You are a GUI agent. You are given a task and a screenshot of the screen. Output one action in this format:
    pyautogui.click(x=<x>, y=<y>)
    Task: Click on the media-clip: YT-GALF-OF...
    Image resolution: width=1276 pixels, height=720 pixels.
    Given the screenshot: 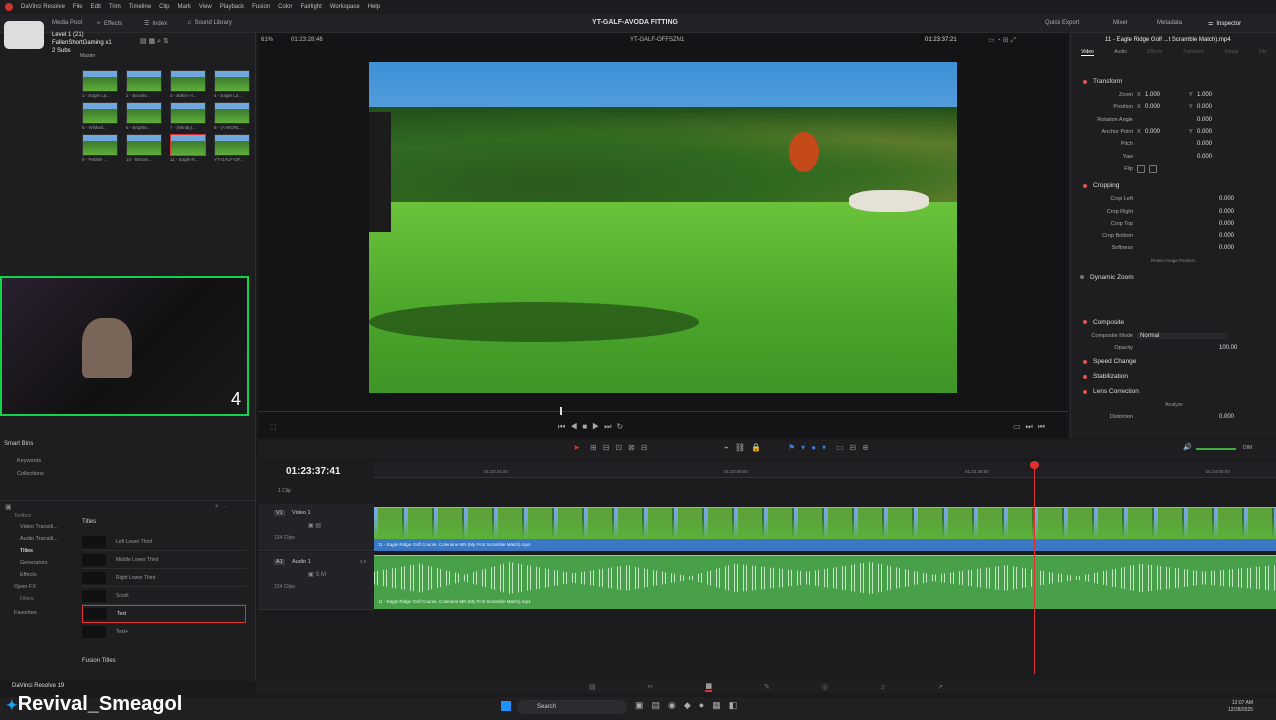 What is the action you would take?
    pyautogui.click(x=236, y=148)
    